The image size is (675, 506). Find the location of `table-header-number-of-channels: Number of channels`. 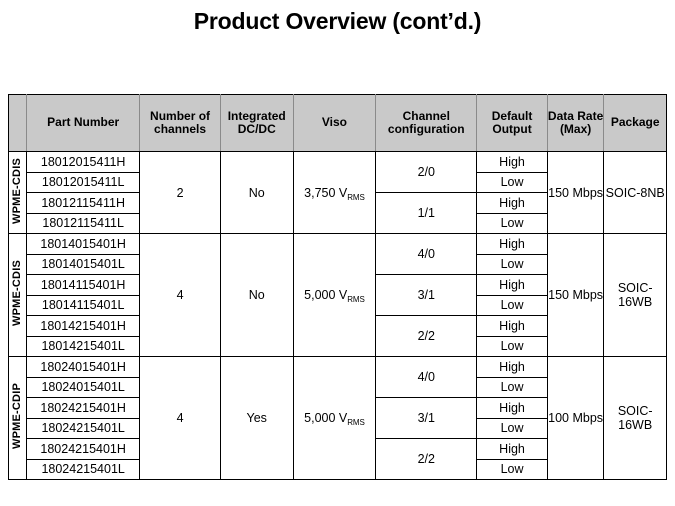

table-header-number-of-channels: Number of channels is located at coordinates (180, 123).